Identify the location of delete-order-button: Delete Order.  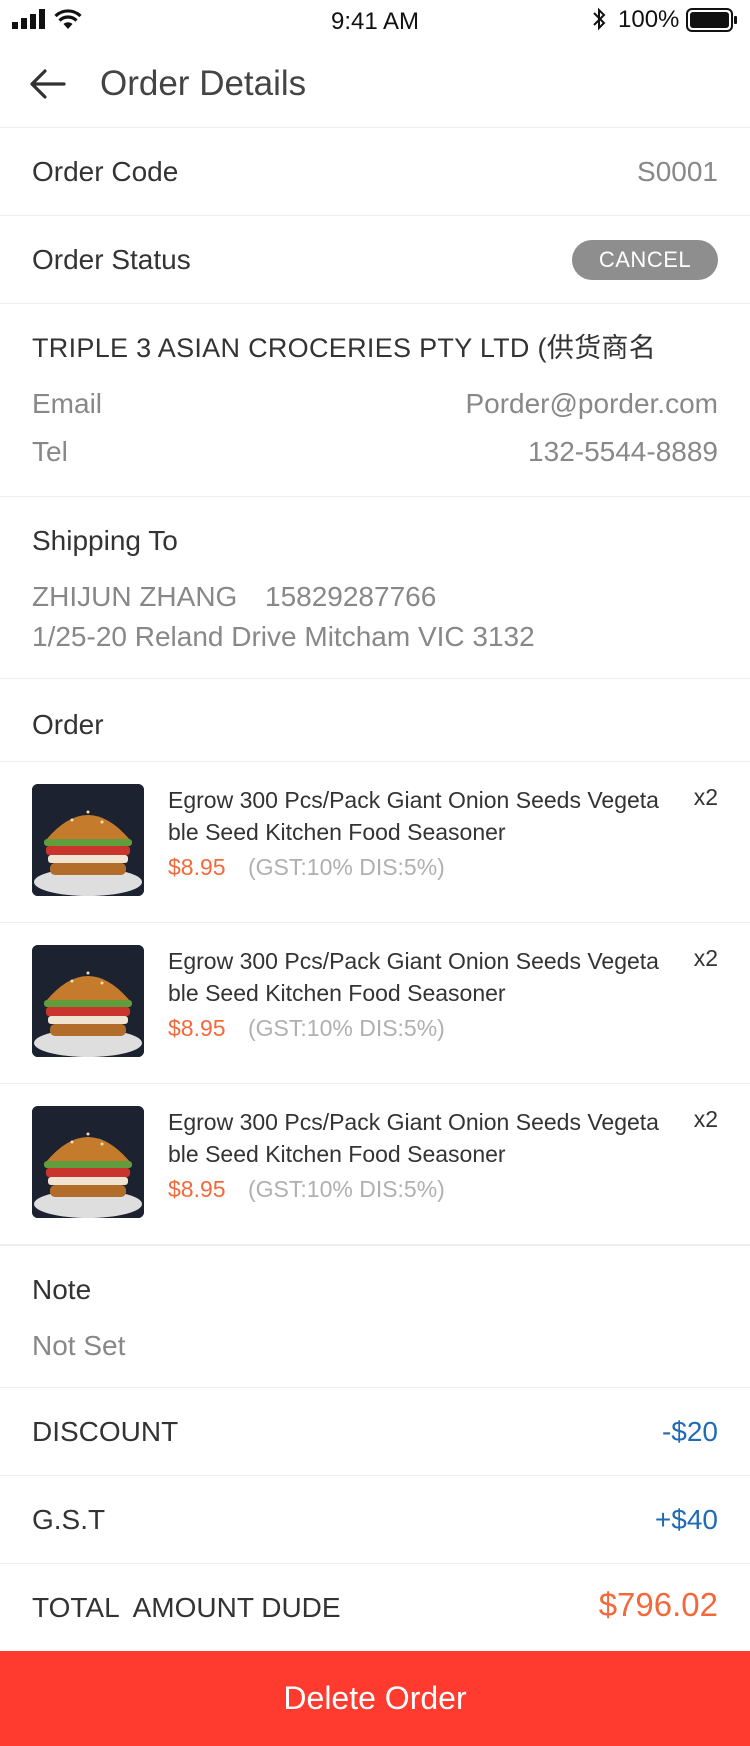
(375, 1698).